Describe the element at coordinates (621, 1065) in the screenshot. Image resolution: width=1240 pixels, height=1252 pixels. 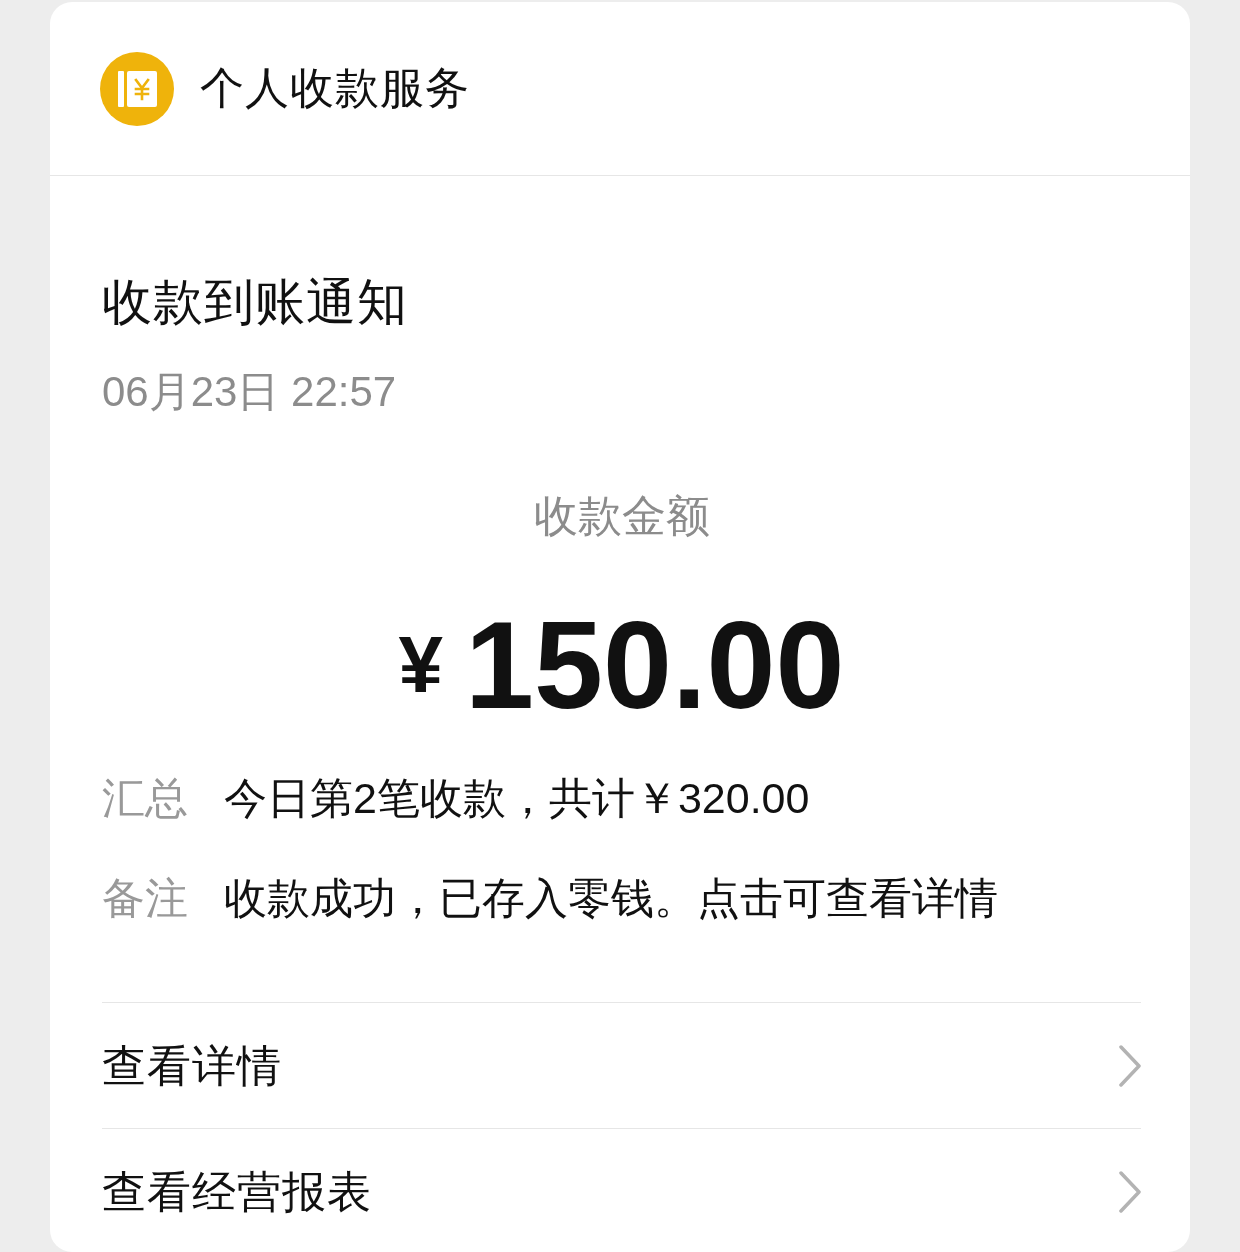
I see `menu-link: 查看详情` at that location.